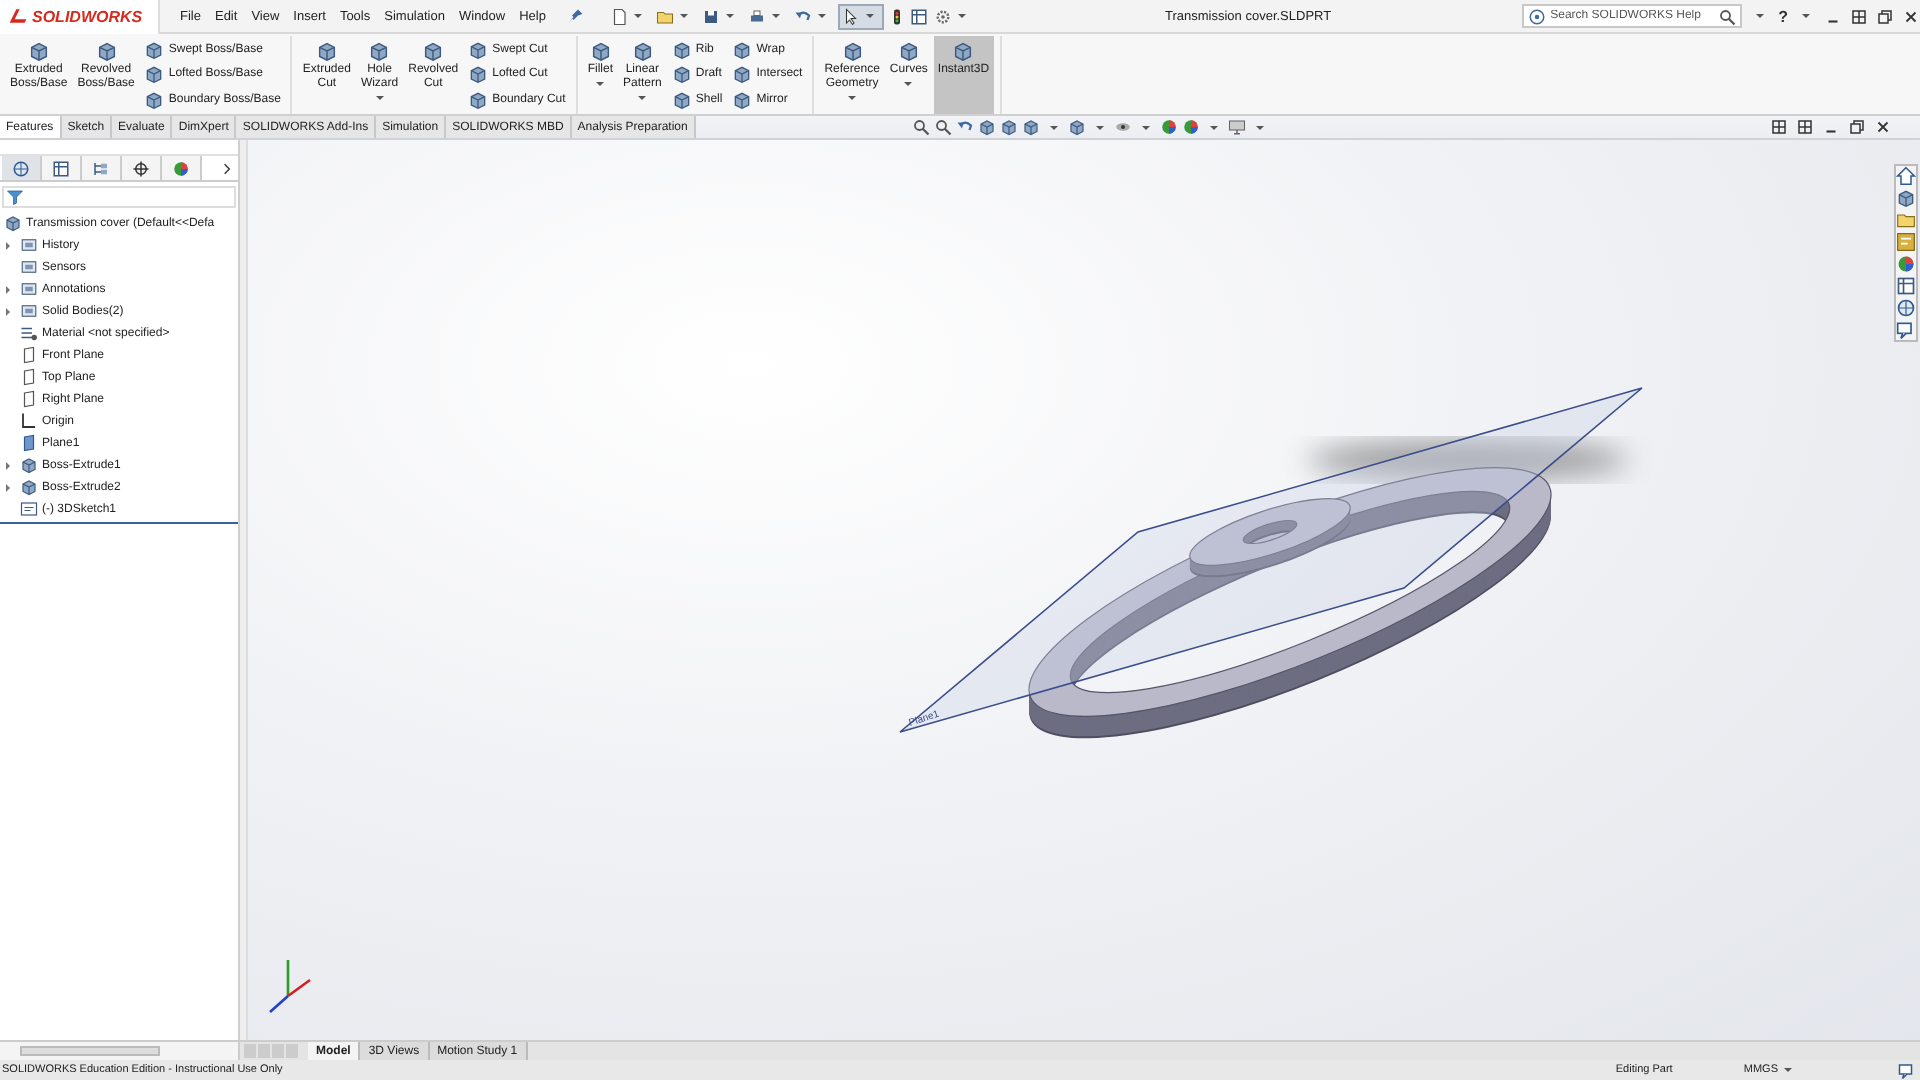  Describe the element at coordinates (1906, 176) in the screenshot. I see `home-icon` at that location.